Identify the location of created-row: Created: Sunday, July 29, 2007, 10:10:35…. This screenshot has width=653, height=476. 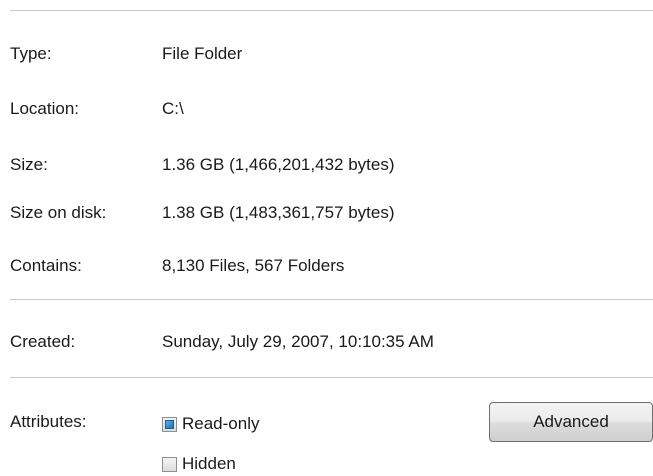
(331, 342).